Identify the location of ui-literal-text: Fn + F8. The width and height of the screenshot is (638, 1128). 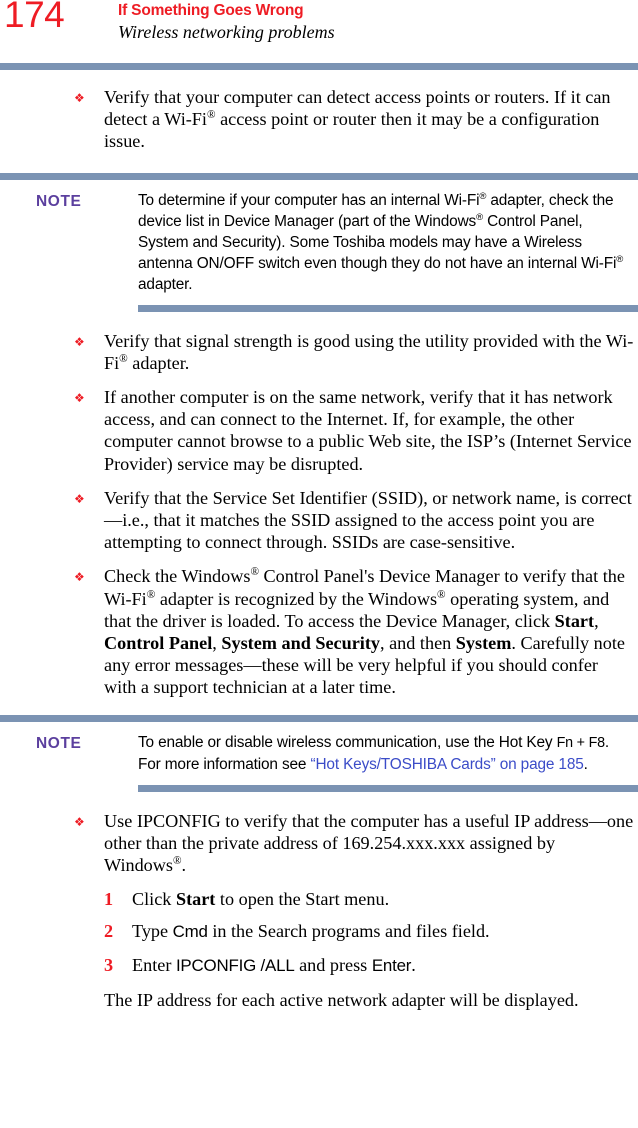
(581, 742).